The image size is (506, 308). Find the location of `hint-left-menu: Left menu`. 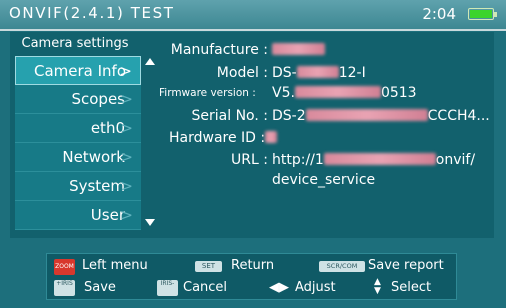

hint-left-menu: Left menu is located at coordinates (115, 265).